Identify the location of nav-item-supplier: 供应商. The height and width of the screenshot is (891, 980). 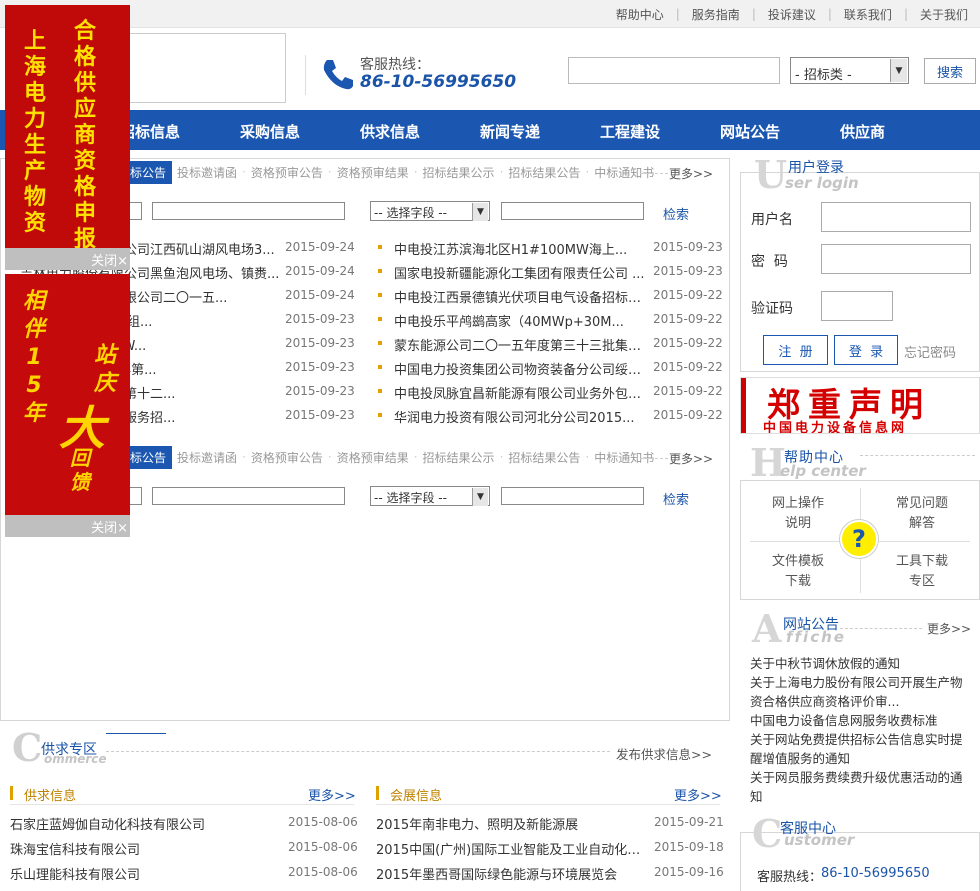
(862, 131).